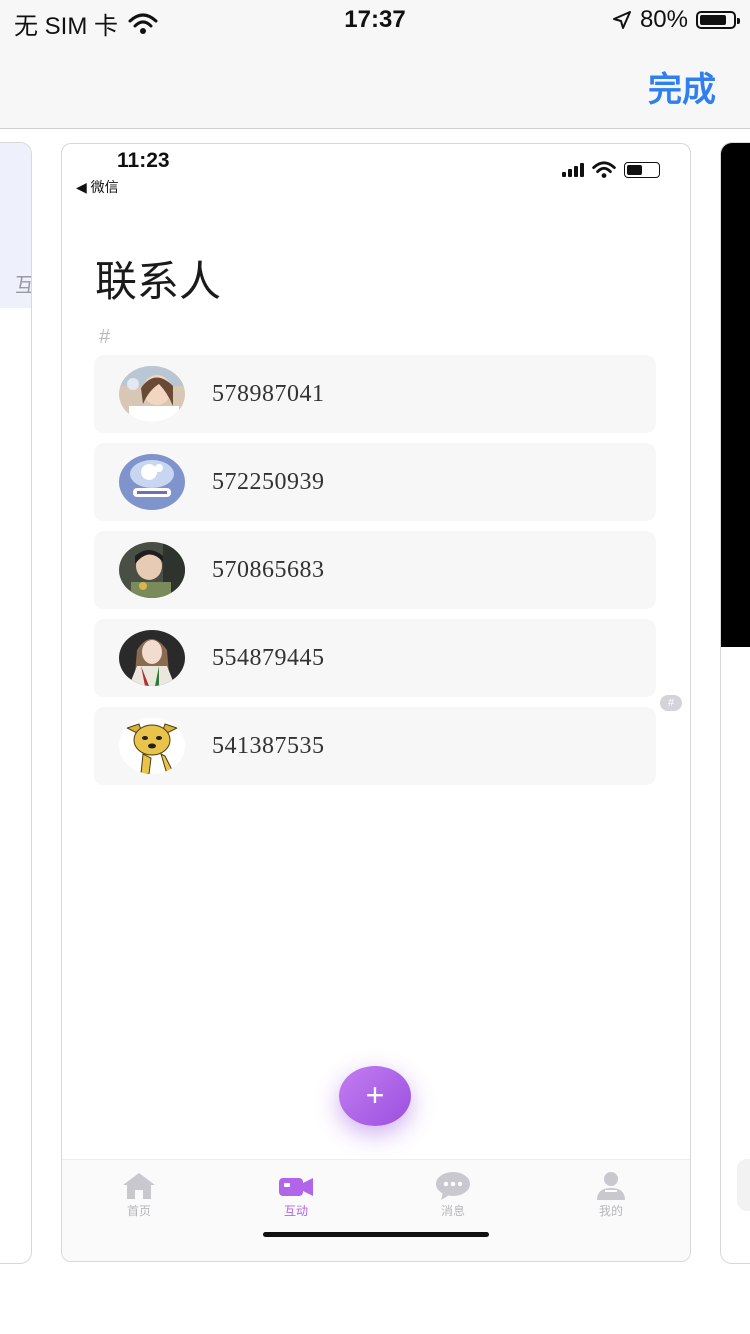 The image size is (750, 1334). What do you see at coordinates (375, 482) in the screenshot?
I see `contact-row: 572250939` at bounding box center [375, 482].